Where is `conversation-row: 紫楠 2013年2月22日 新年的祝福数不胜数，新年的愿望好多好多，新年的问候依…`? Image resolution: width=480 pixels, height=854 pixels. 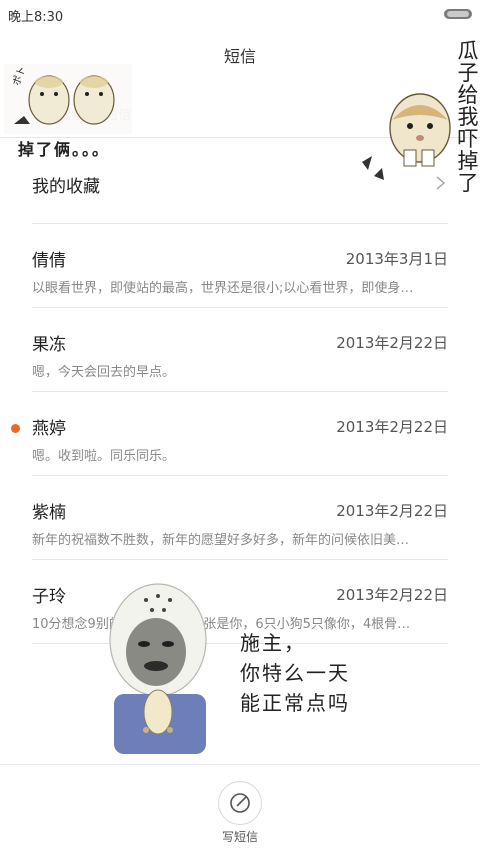 conversation-row: 紫楠 2013年2月22日 新年的祝福数不胜数，新年的愿望好多好多，新年的问候依… is located at coordinates (240, 518).